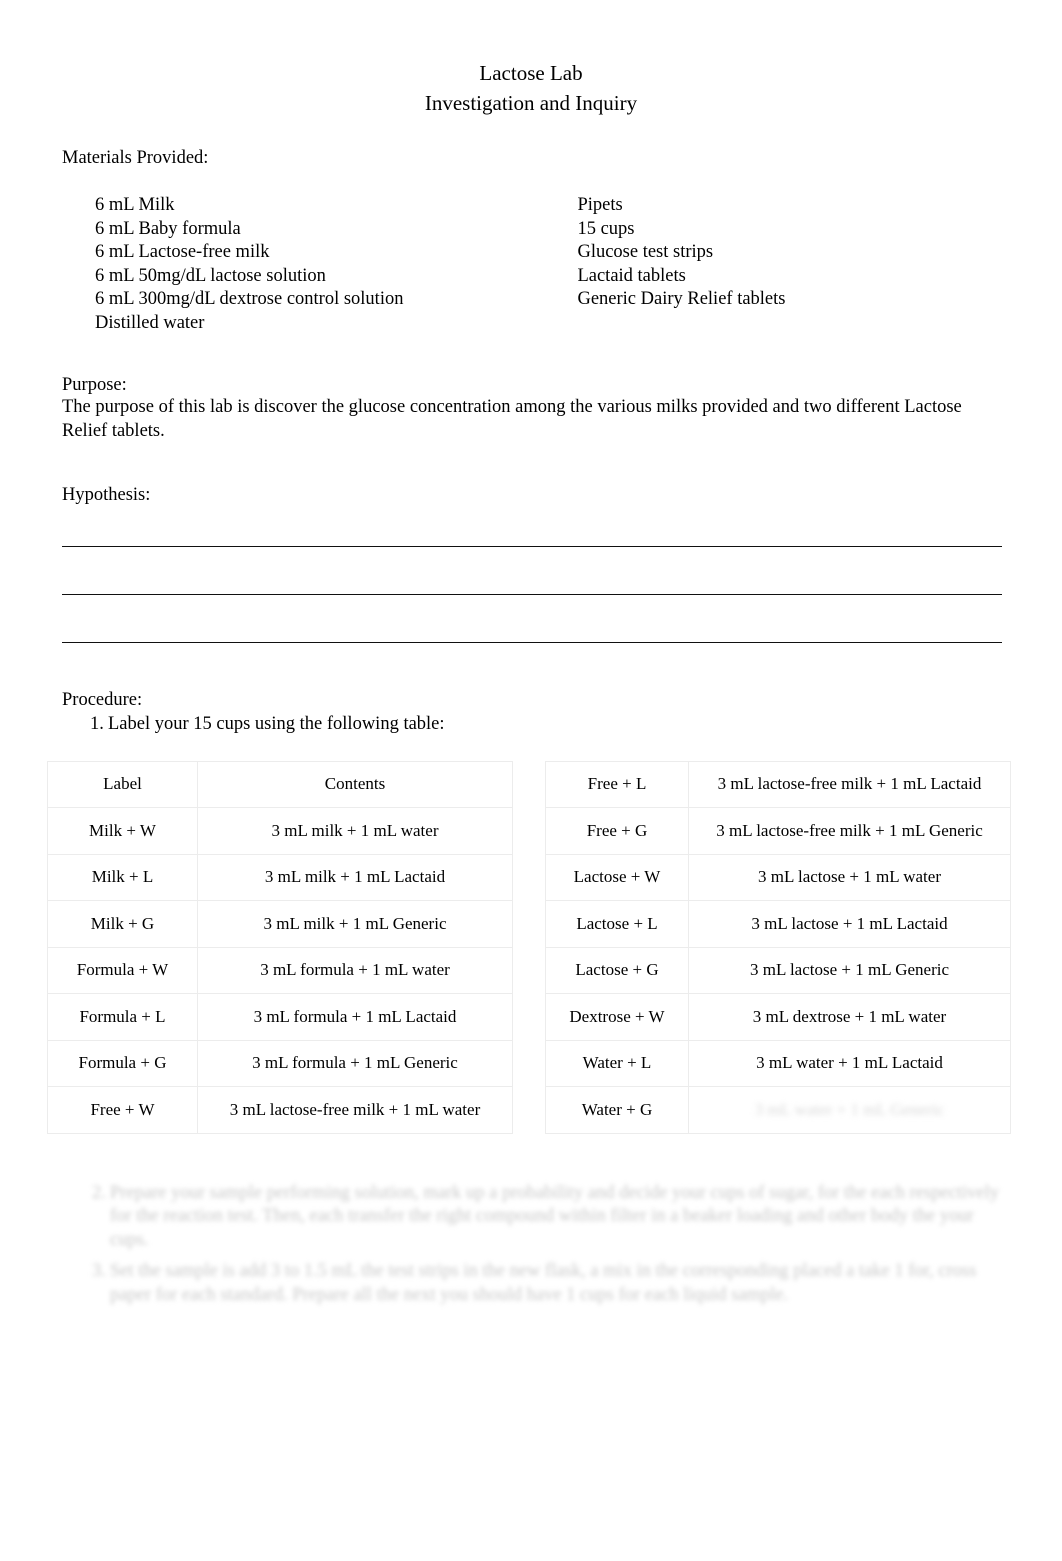  What do you see at coordinates (617, 924) in the screenshot?
I see `cell-label: Lactose + L` at bounding box center [617, 924].